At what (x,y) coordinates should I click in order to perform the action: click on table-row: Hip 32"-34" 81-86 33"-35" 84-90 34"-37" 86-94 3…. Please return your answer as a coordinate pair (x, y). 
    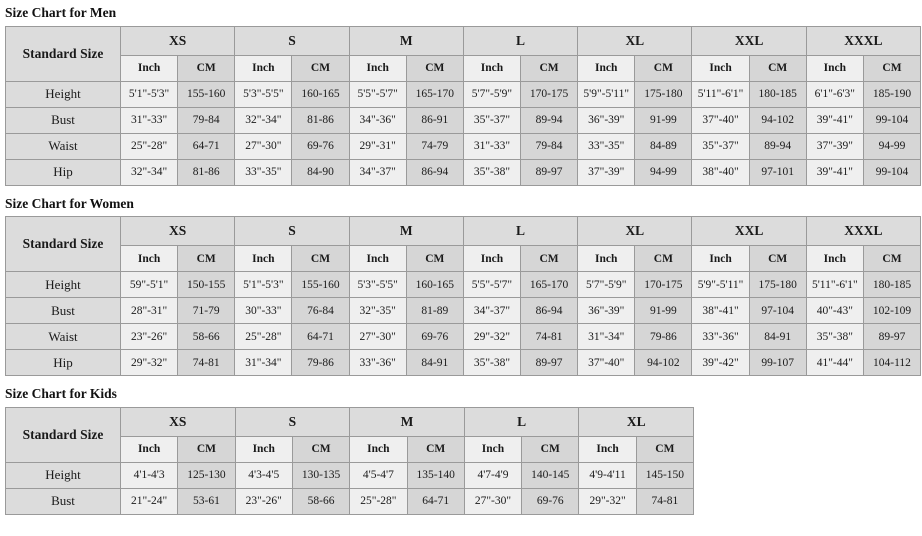
    Looking at the image, I should click on (463, 172).